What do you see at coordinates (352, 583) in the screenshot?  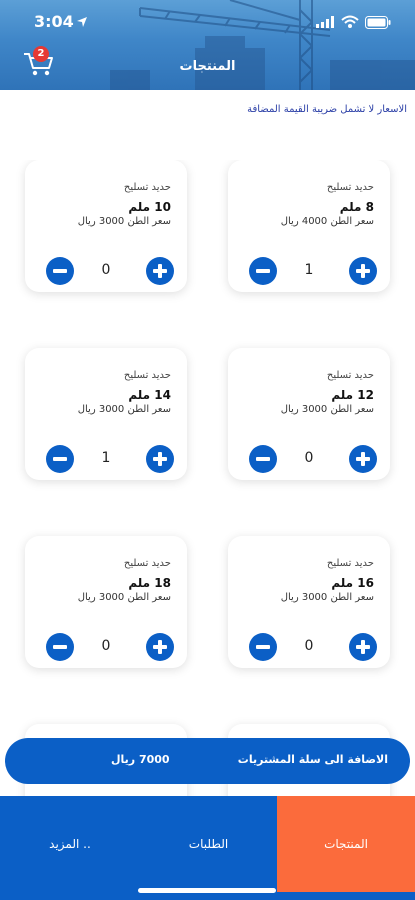 I see `product-size: 16 ملم` at bounding box center [352, 583].